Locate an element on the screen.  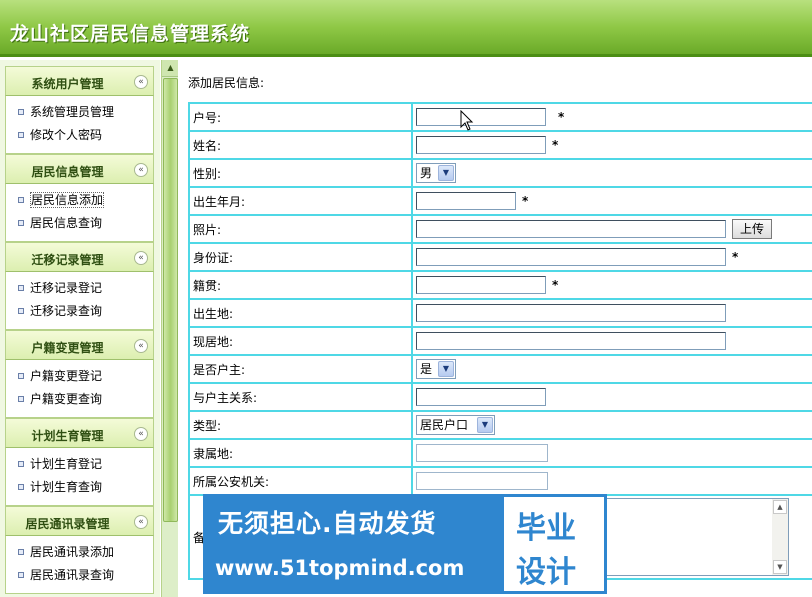
form-row-household-no: 户号: * is located at coordinates (500, 117).